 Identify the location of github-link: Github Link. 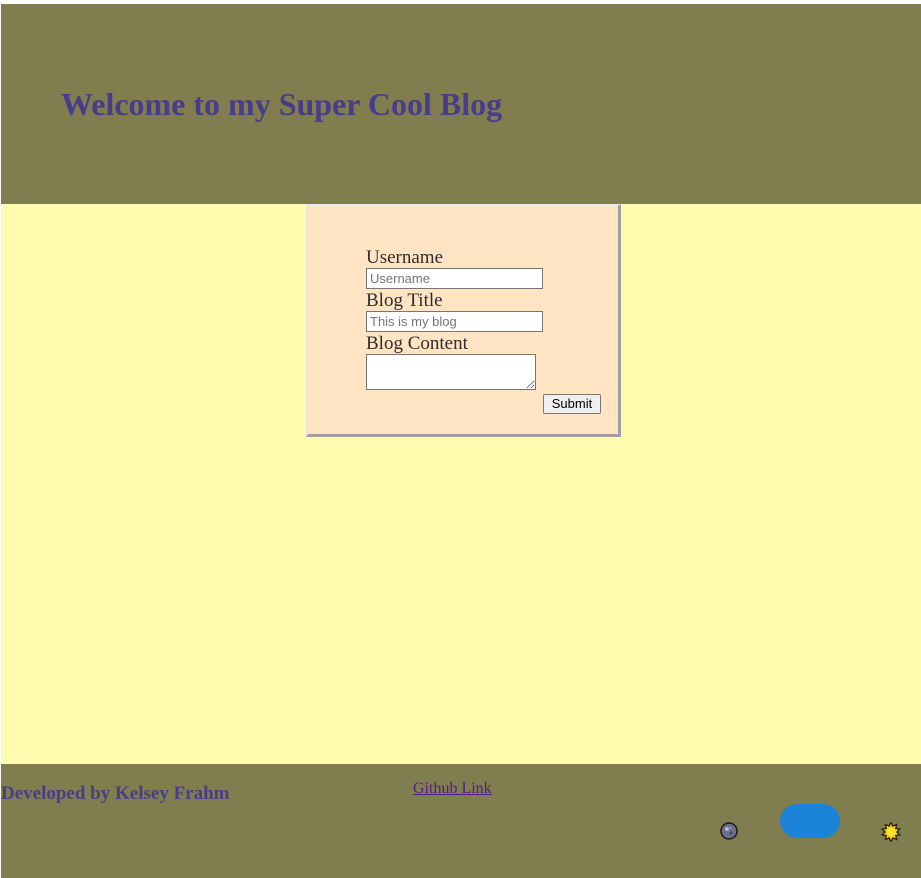
(452, 789).